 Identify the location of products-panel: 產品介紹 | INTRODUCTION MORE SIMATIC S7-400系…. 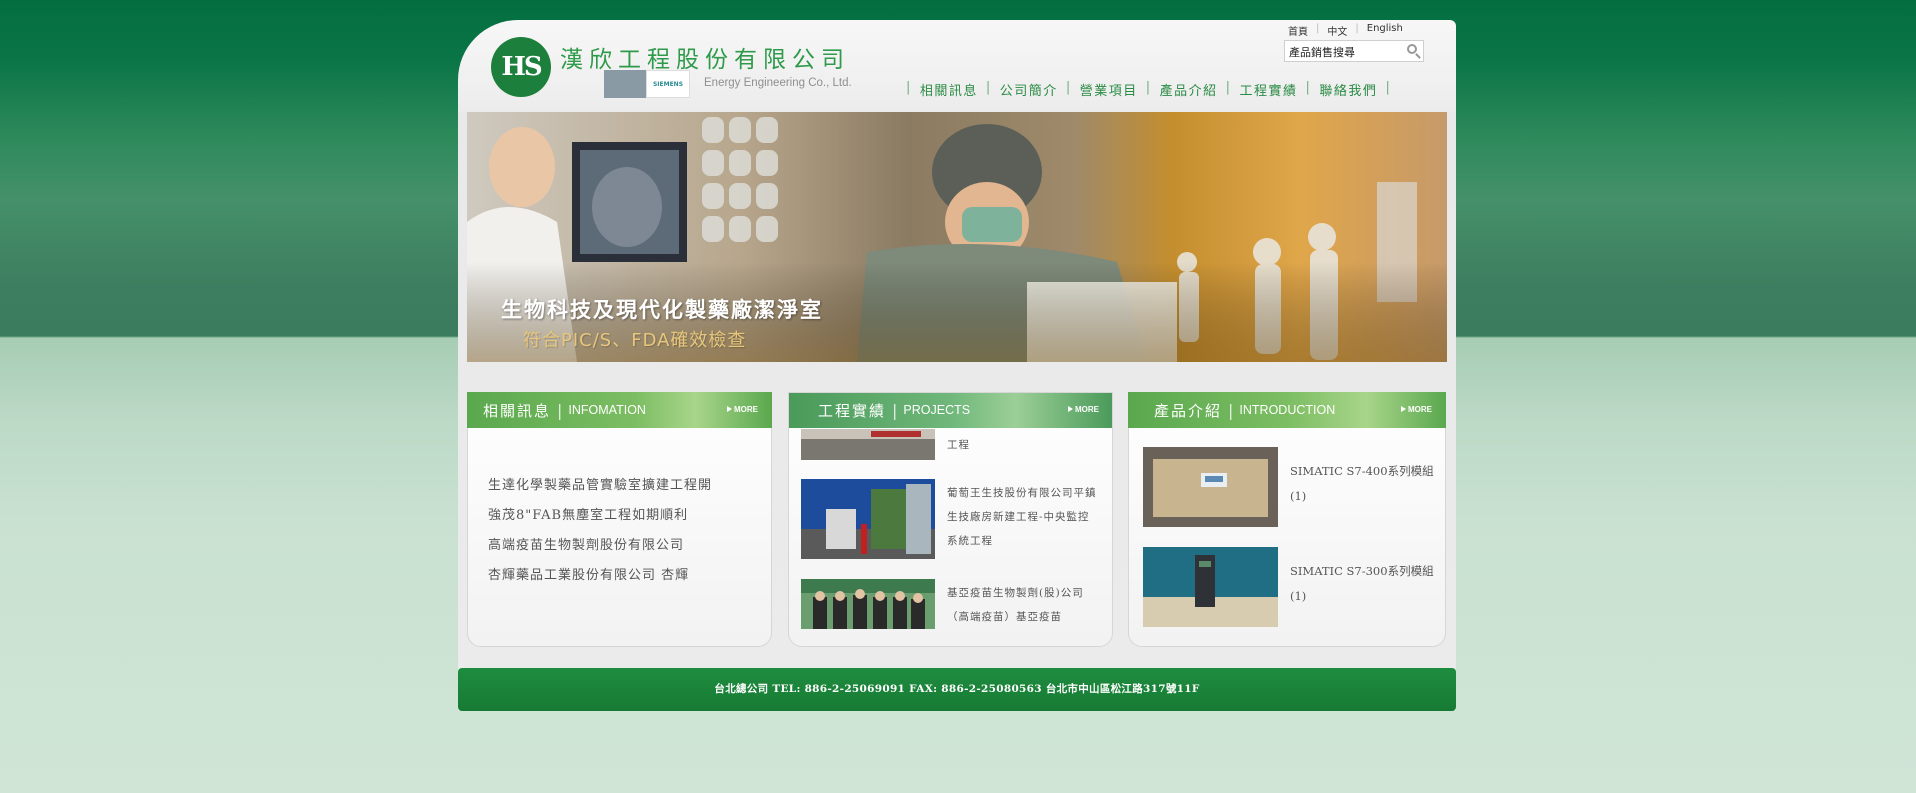
(1287, 519).